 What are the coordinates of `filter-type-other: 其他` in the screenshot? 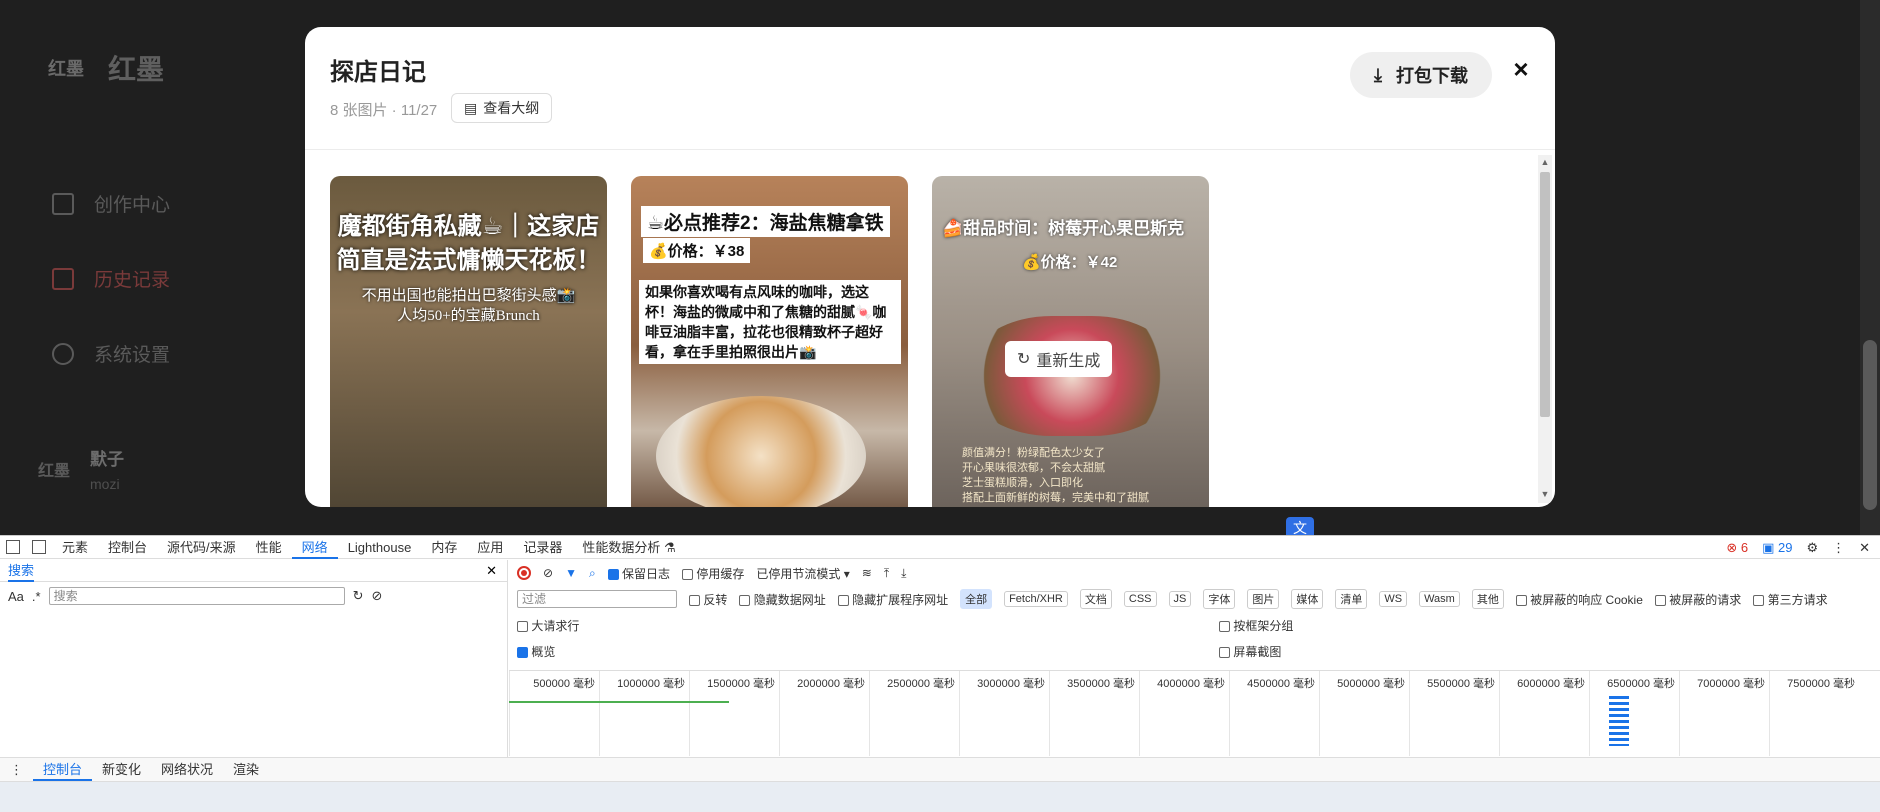 It's located at (1487, 599).